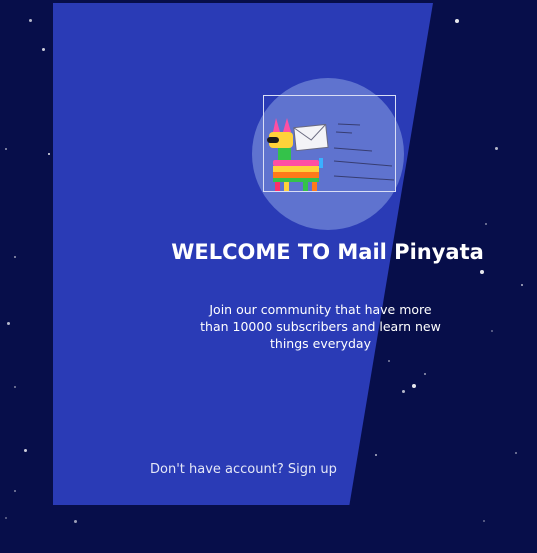 The height and width of the screenshot is (553, 537). Describe the element at coordinates (217, 469) in the screenshot. I see `signup-prompt-text: Don't have account?` at that location.